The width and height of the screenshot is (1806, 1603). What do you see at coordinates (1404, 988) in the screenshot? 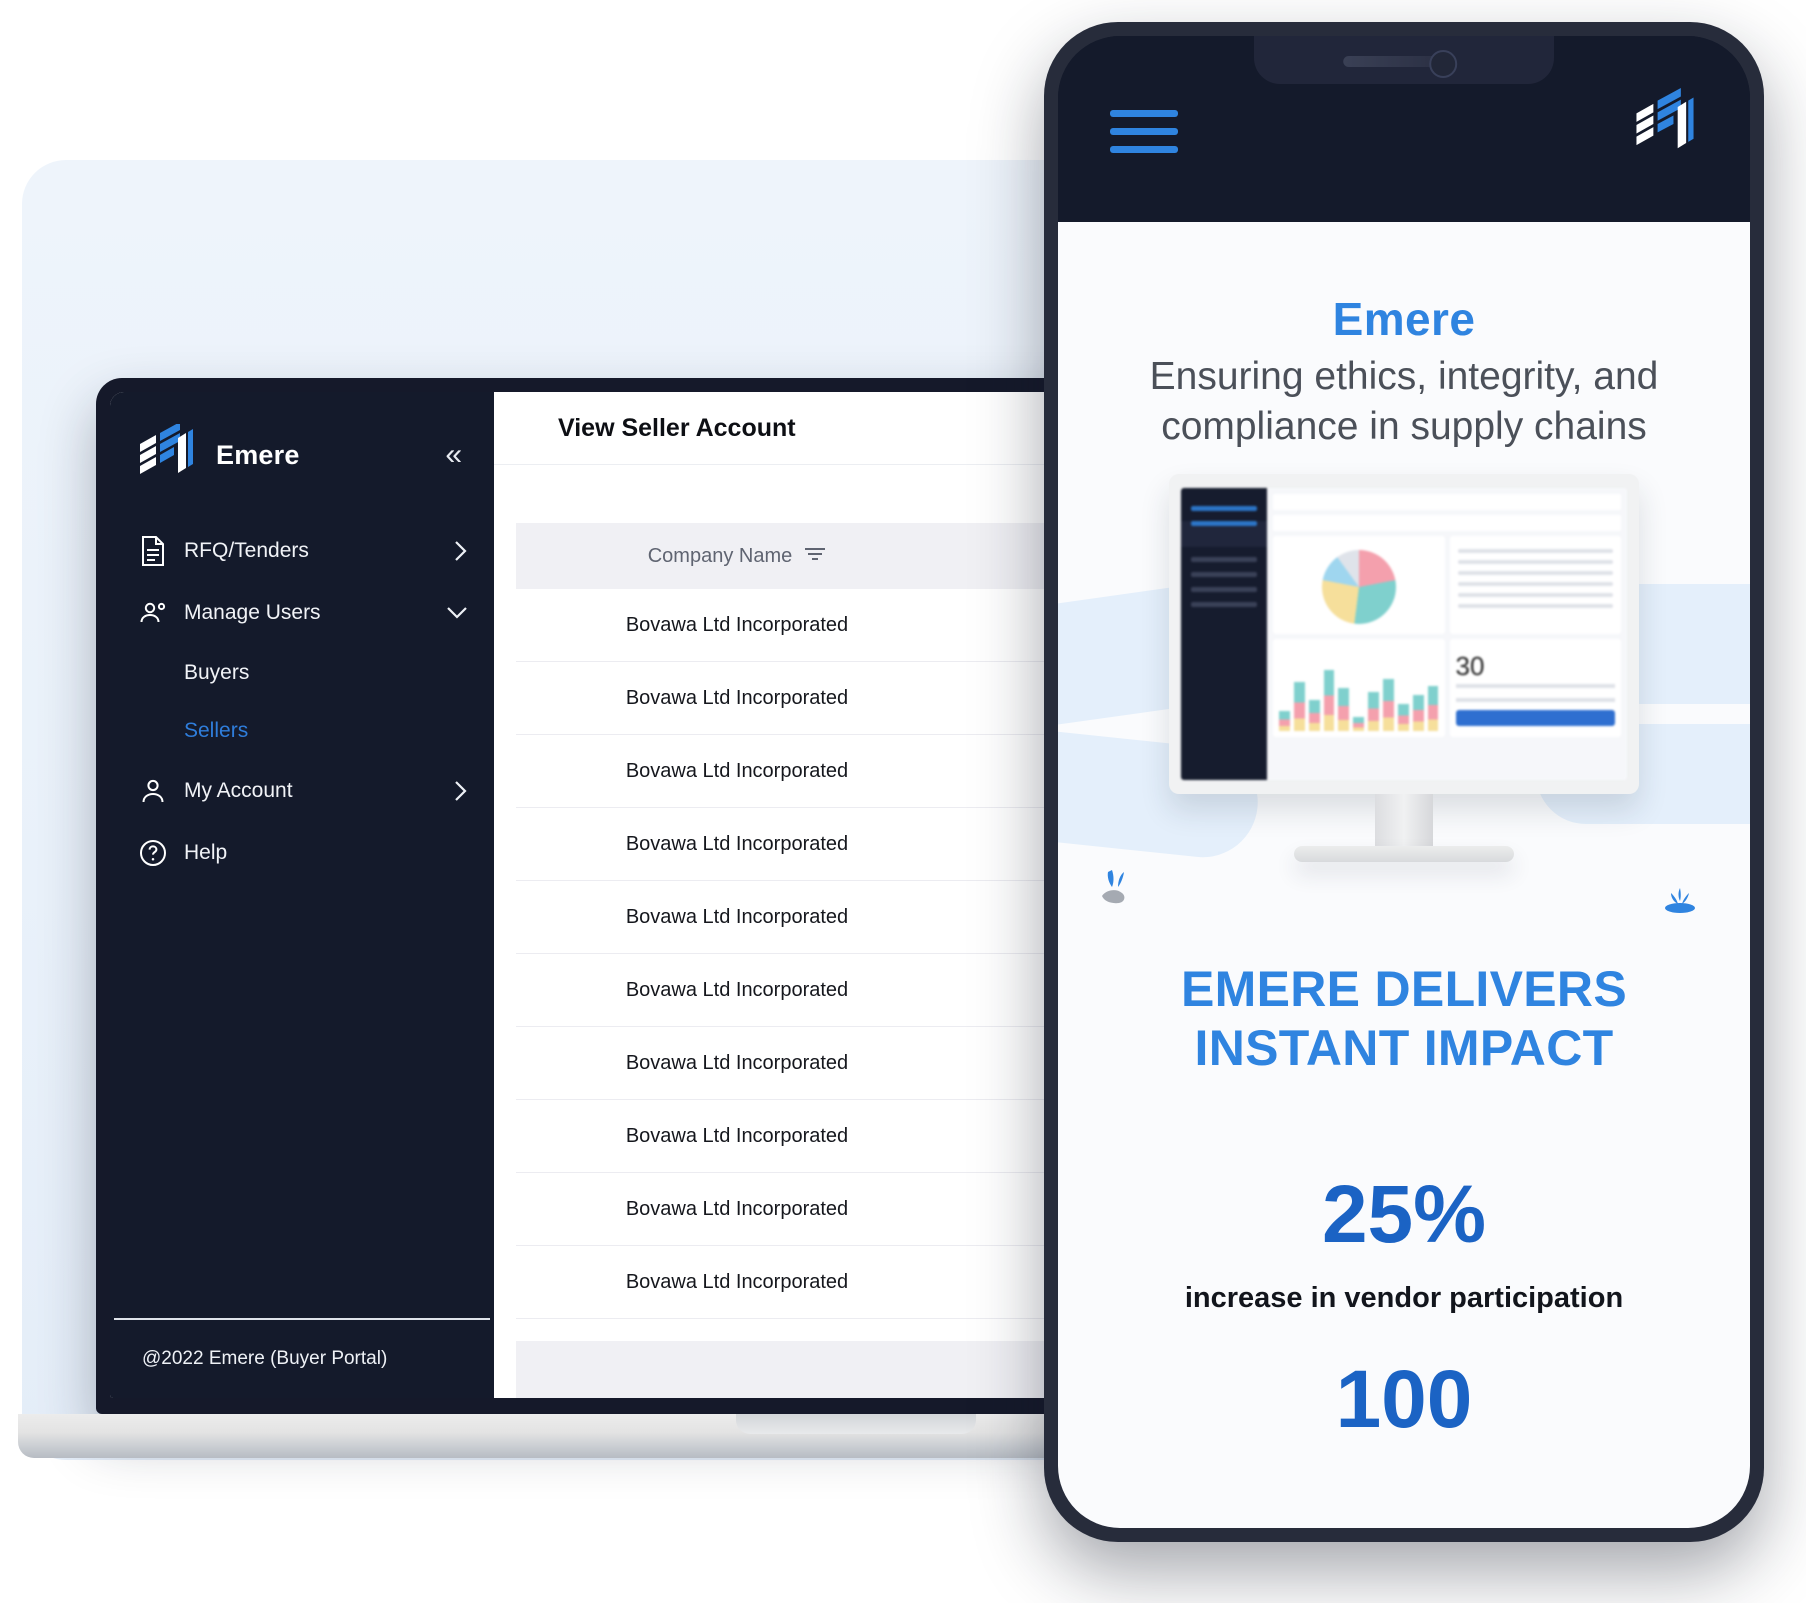
I see `phone-headline-line1: EMERE DELIVERS` at bounding box center [1404, 988].